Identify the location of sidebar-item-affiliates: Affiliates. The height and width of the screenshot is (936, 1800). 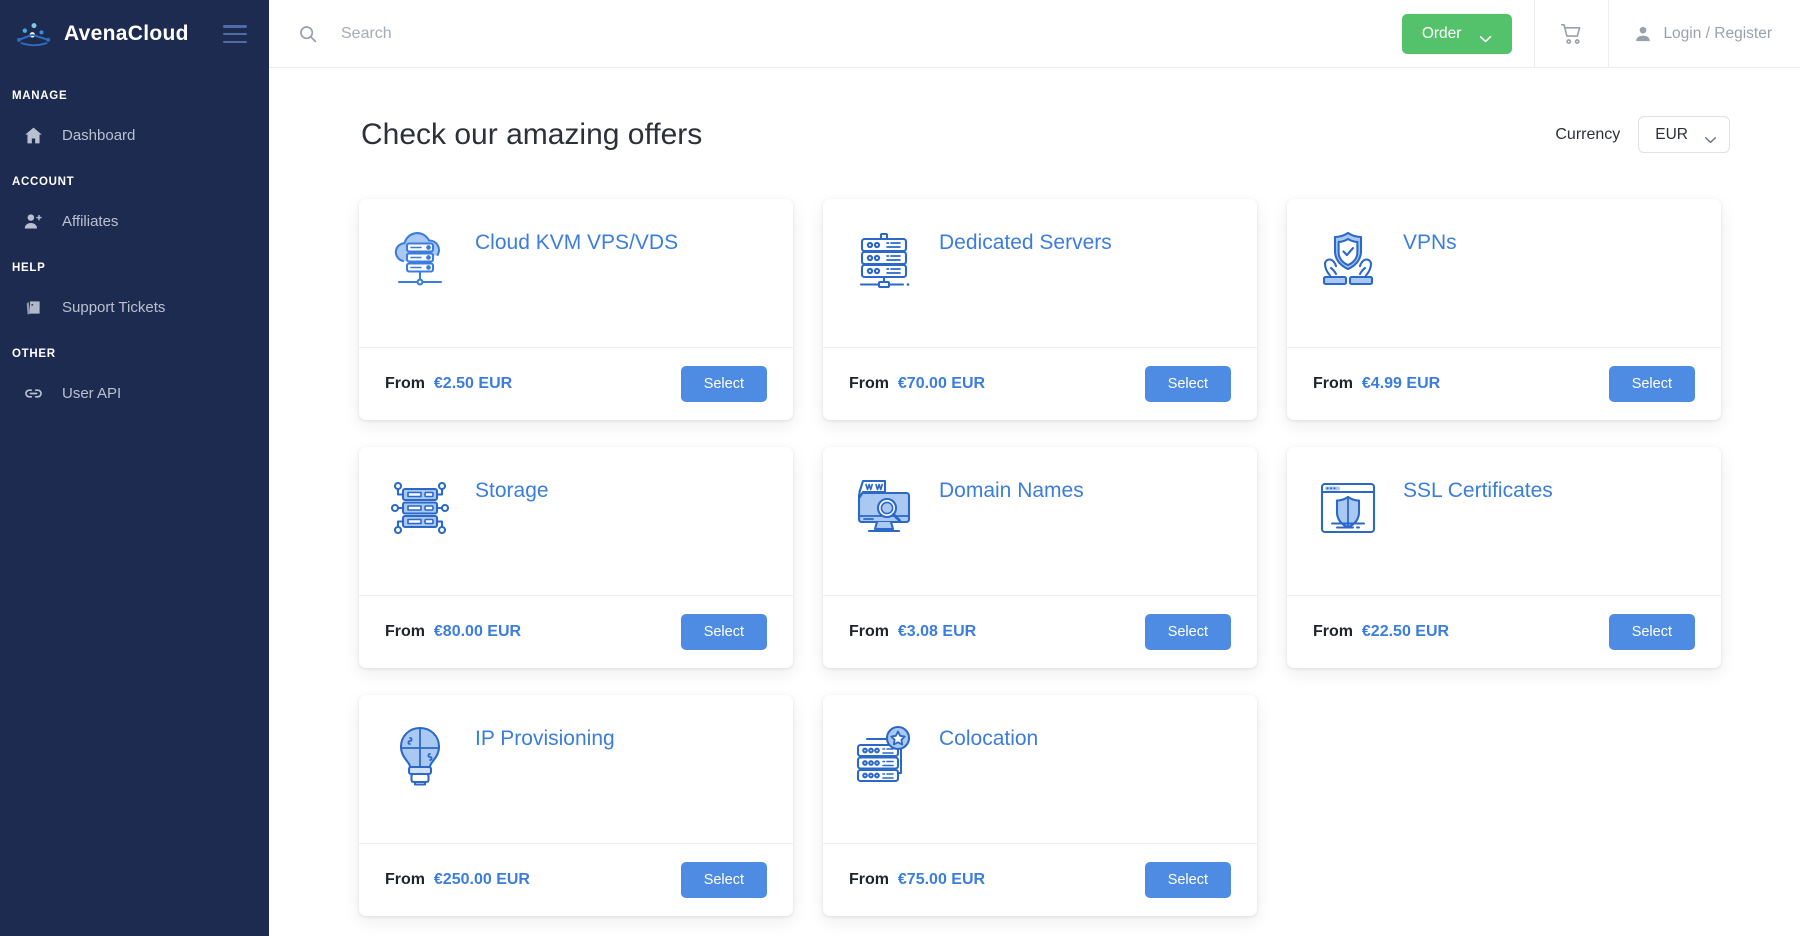
(134, 221).